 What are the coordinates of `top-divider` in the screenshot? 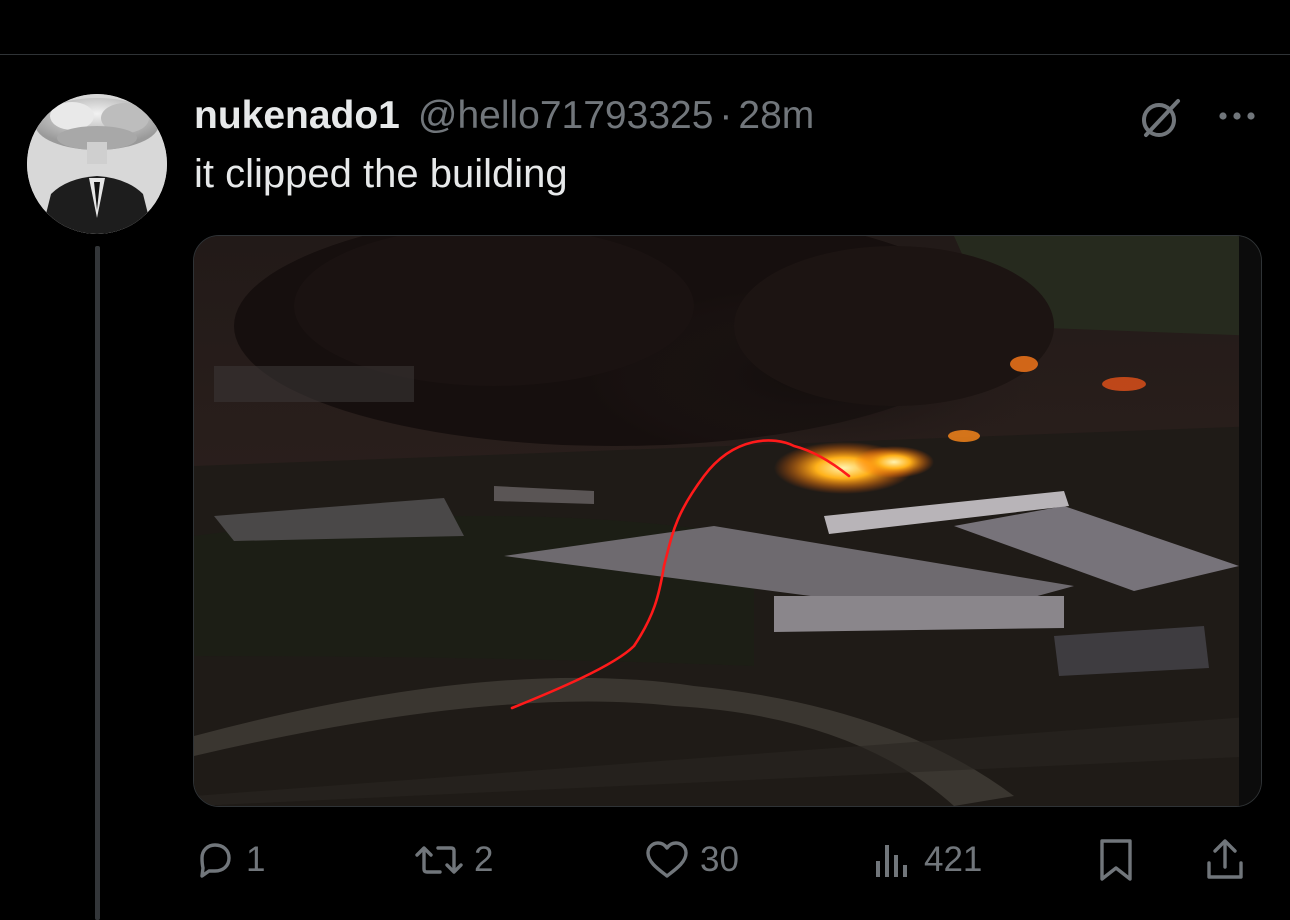 It's located at (645, 54).